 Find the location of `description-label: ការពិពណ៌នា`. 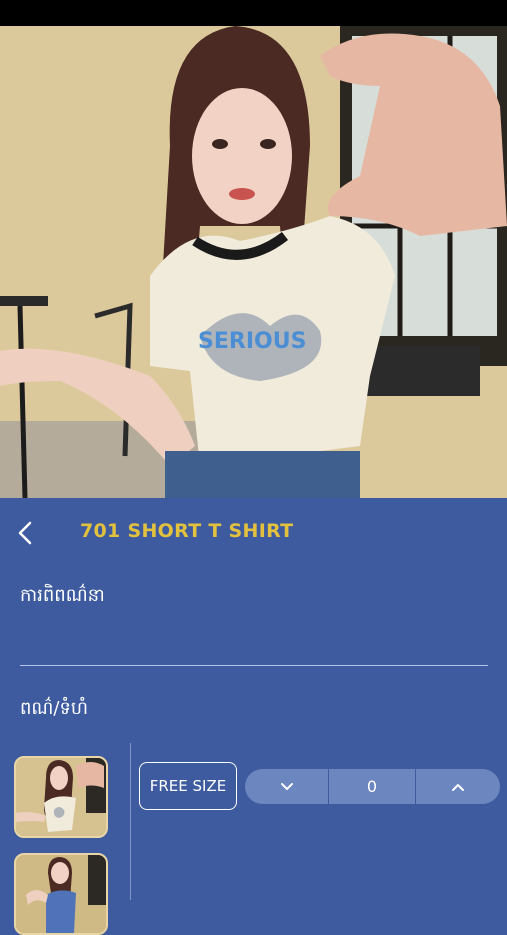

description-label: ការពិពណ៌នា is located at coordinates (62, 595).